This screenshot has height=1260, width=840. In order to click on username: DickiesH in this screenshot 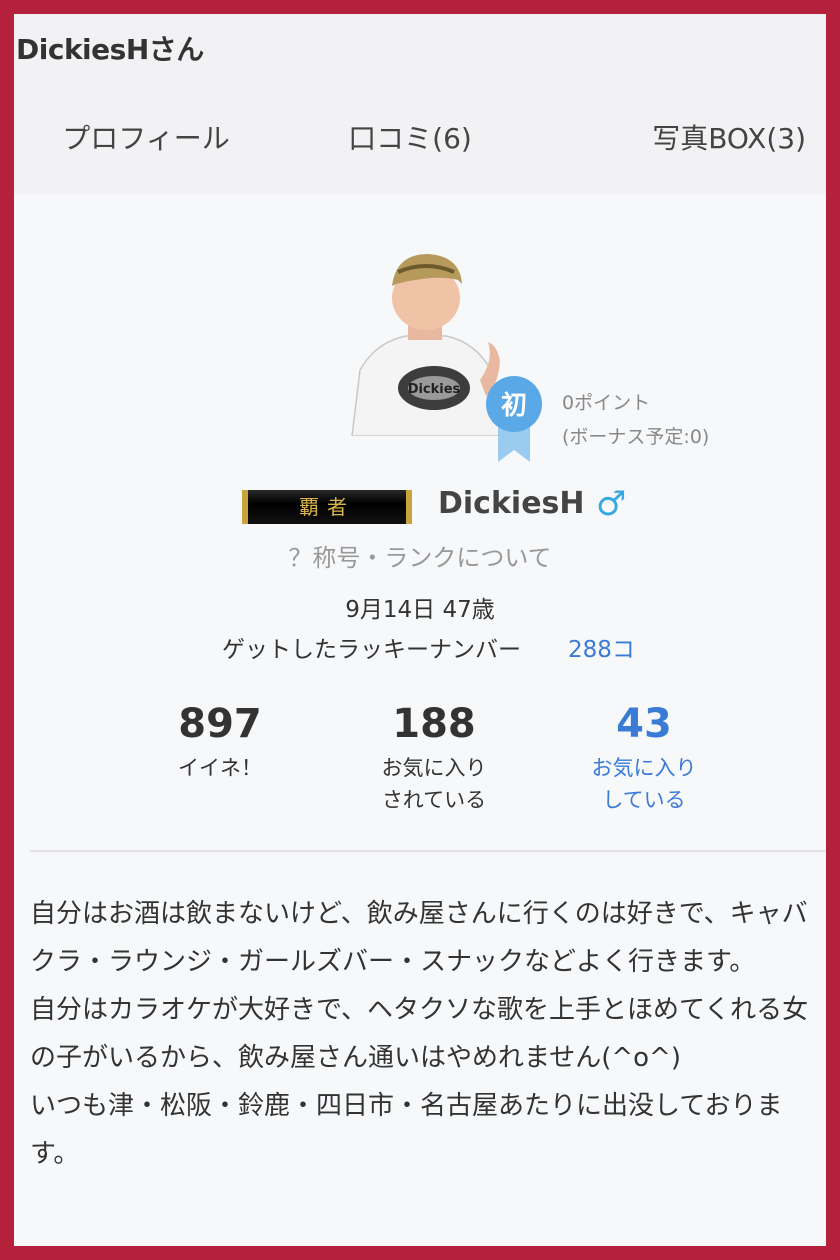, I will do `click(511, 503)`.